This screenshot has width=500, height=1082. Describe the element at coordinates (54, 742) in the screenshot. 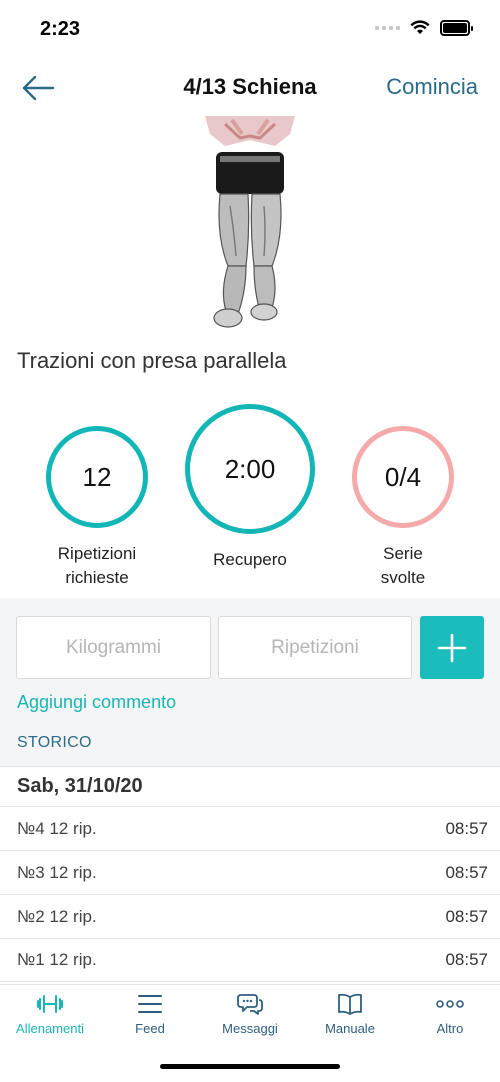

I see `history-header: STORICO` at that location.